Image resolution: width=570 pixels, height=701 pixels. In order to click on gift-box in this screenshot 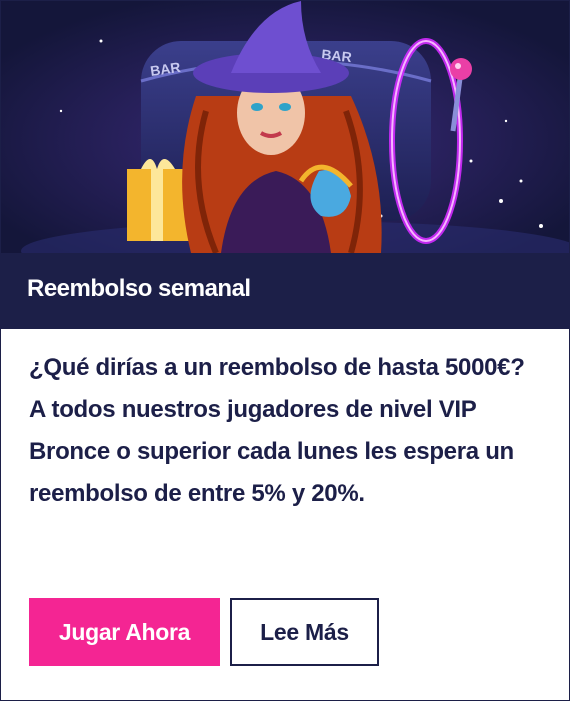, I will do `click(158, 200)`.